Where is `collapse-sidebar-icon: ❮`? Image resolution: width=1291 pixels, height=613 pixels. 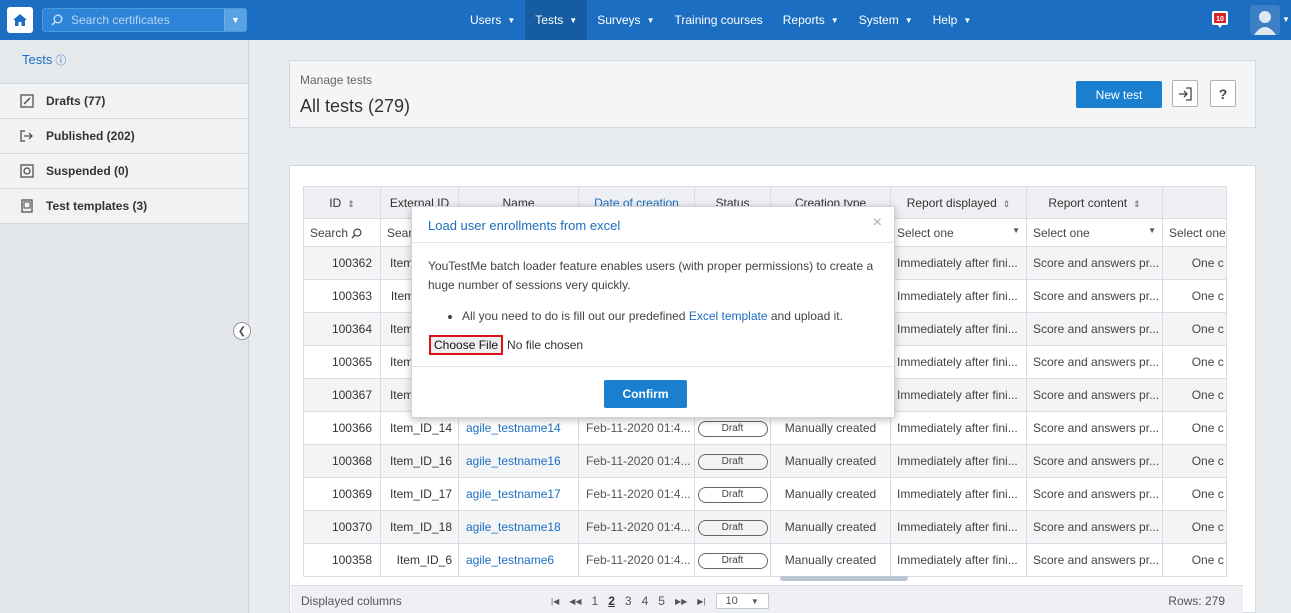
collapse-sidebar-icon: ❮ is located at coordinates (242, 331).